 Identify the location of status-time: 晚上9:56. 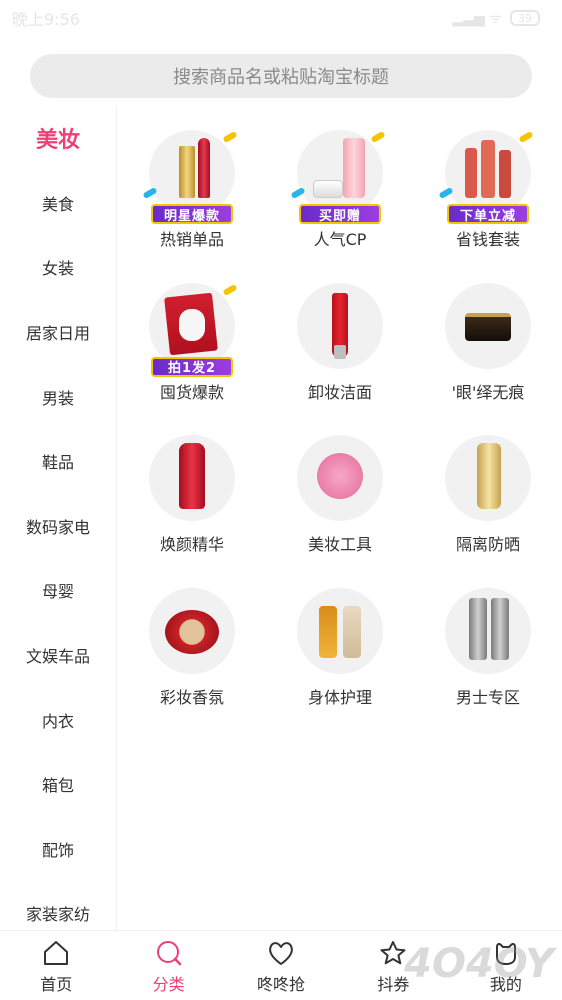
(46, 19).